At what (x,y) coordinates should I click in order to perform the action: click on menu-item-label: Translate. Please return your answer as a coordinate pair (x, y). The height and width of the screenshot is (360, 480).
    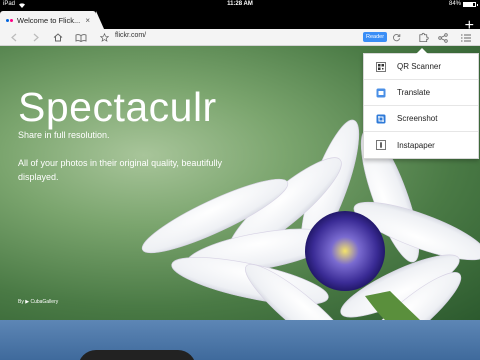
    Looking at the image, I should click on (414, 92).